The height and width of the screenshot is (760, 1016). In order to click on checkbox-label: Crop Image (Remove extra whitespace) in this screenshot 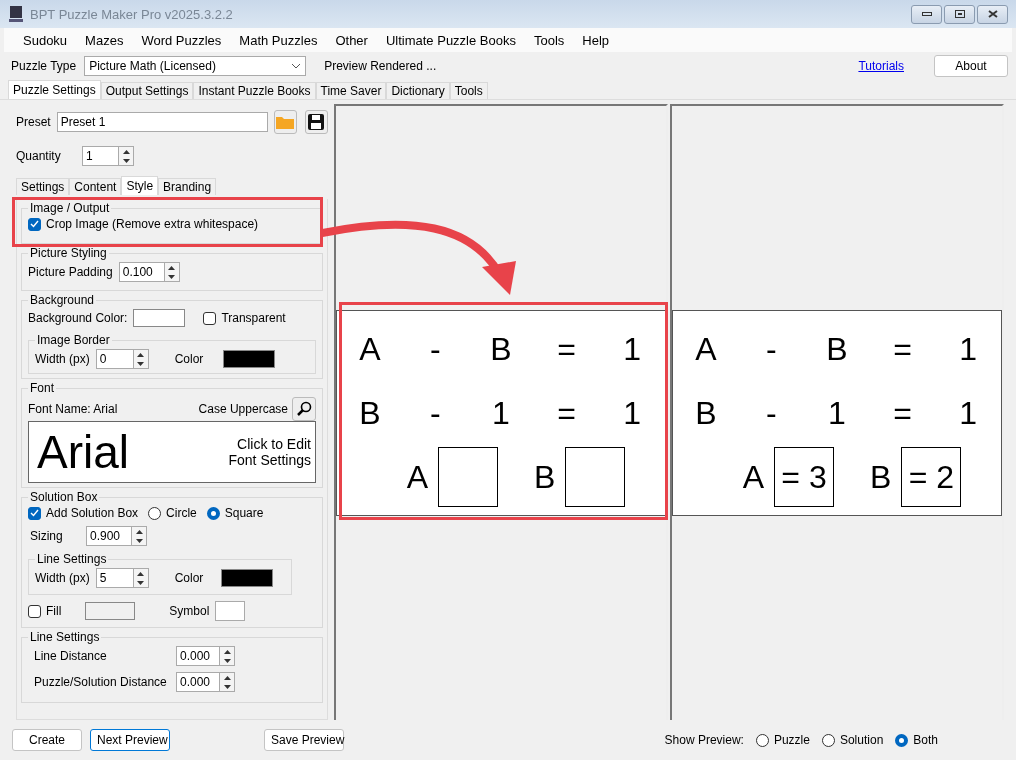, I will do `click(152, 224)`.